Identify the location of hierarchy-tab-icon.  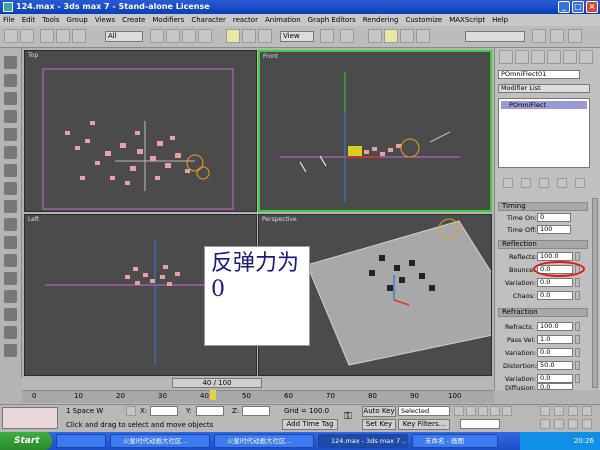
(538, 57).